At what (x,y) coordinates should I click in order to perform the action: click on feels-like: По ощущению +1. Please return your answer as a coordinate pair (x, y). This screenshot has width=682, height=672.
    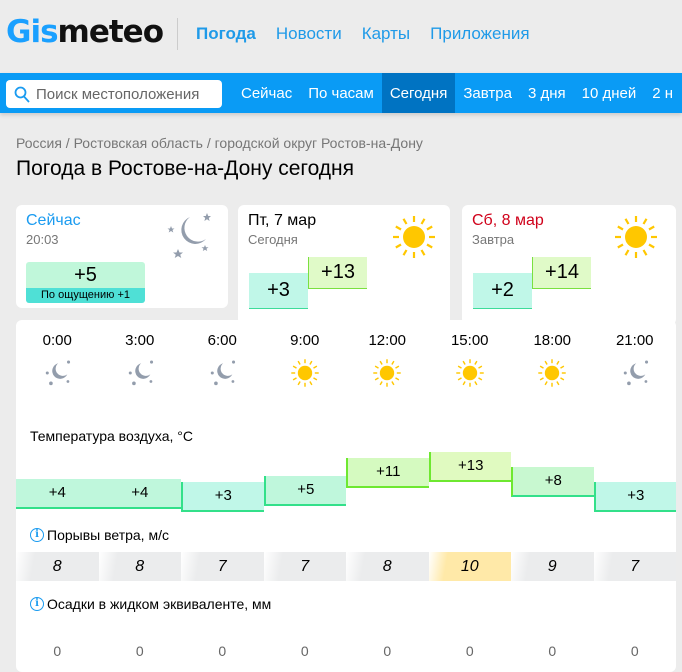
    Looking at the image, I should click on (85, 295).